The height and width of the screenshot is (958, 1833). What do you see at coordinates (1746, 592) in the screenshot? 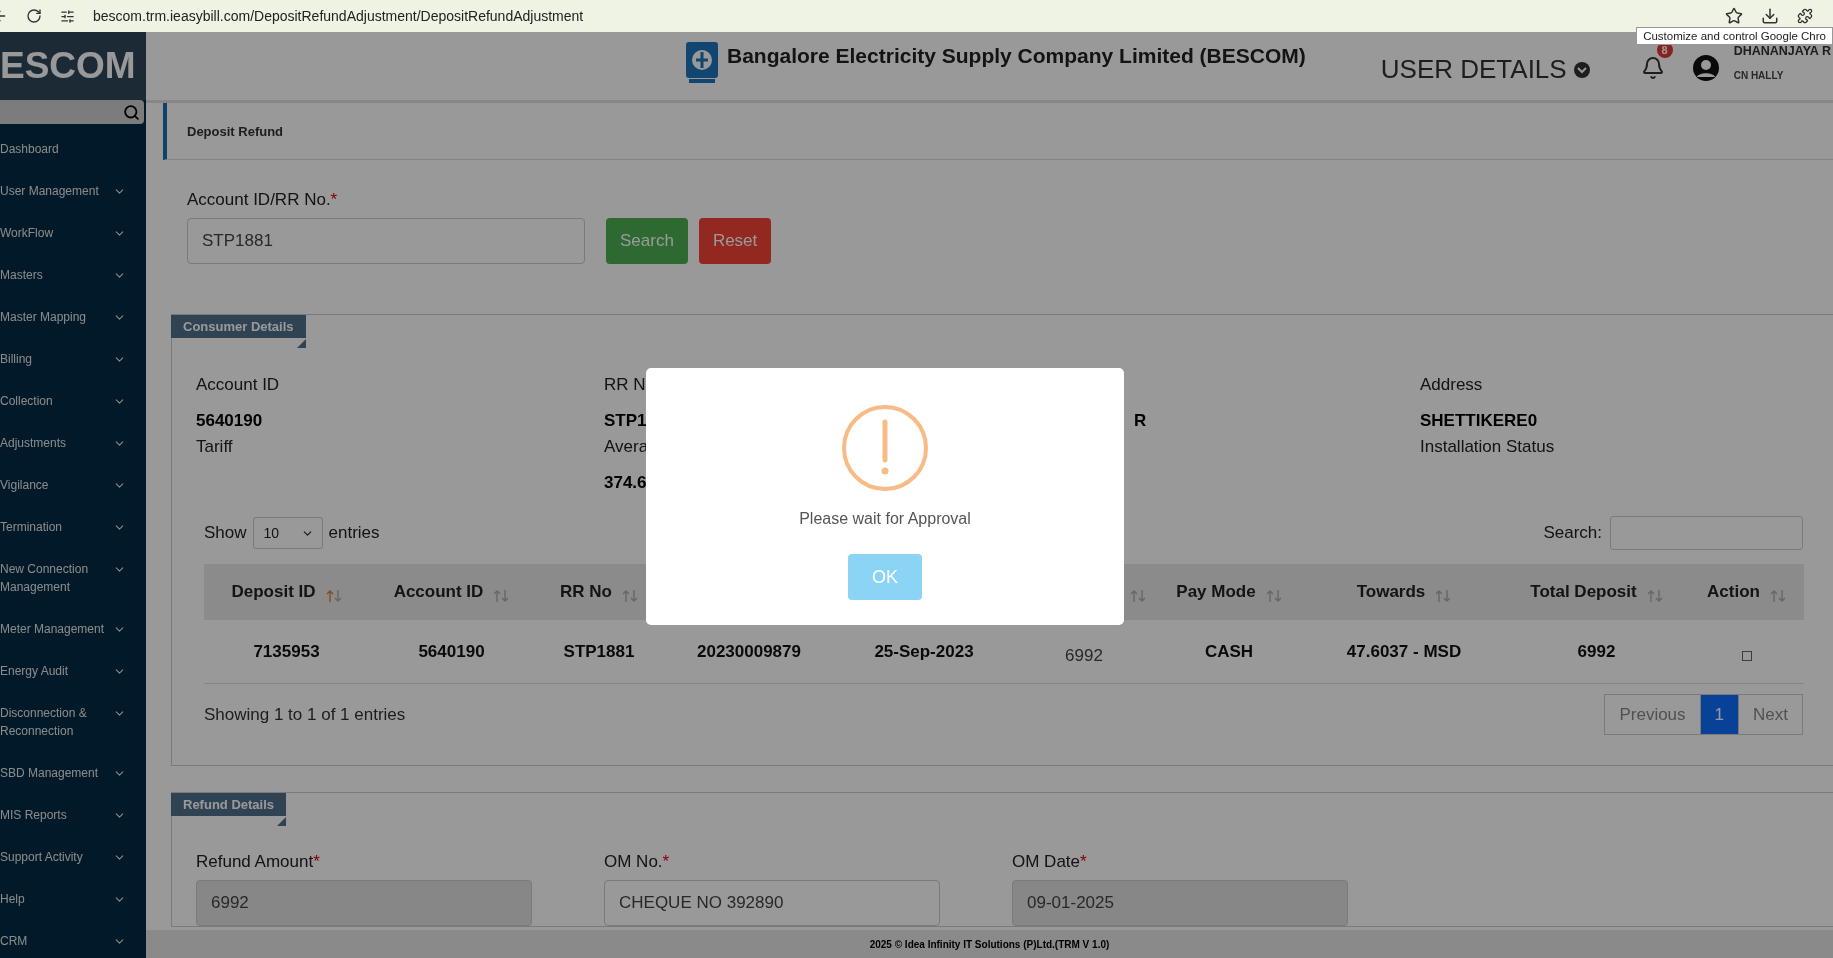
I see `column-header: Action` at bounding box center [1746, 592].